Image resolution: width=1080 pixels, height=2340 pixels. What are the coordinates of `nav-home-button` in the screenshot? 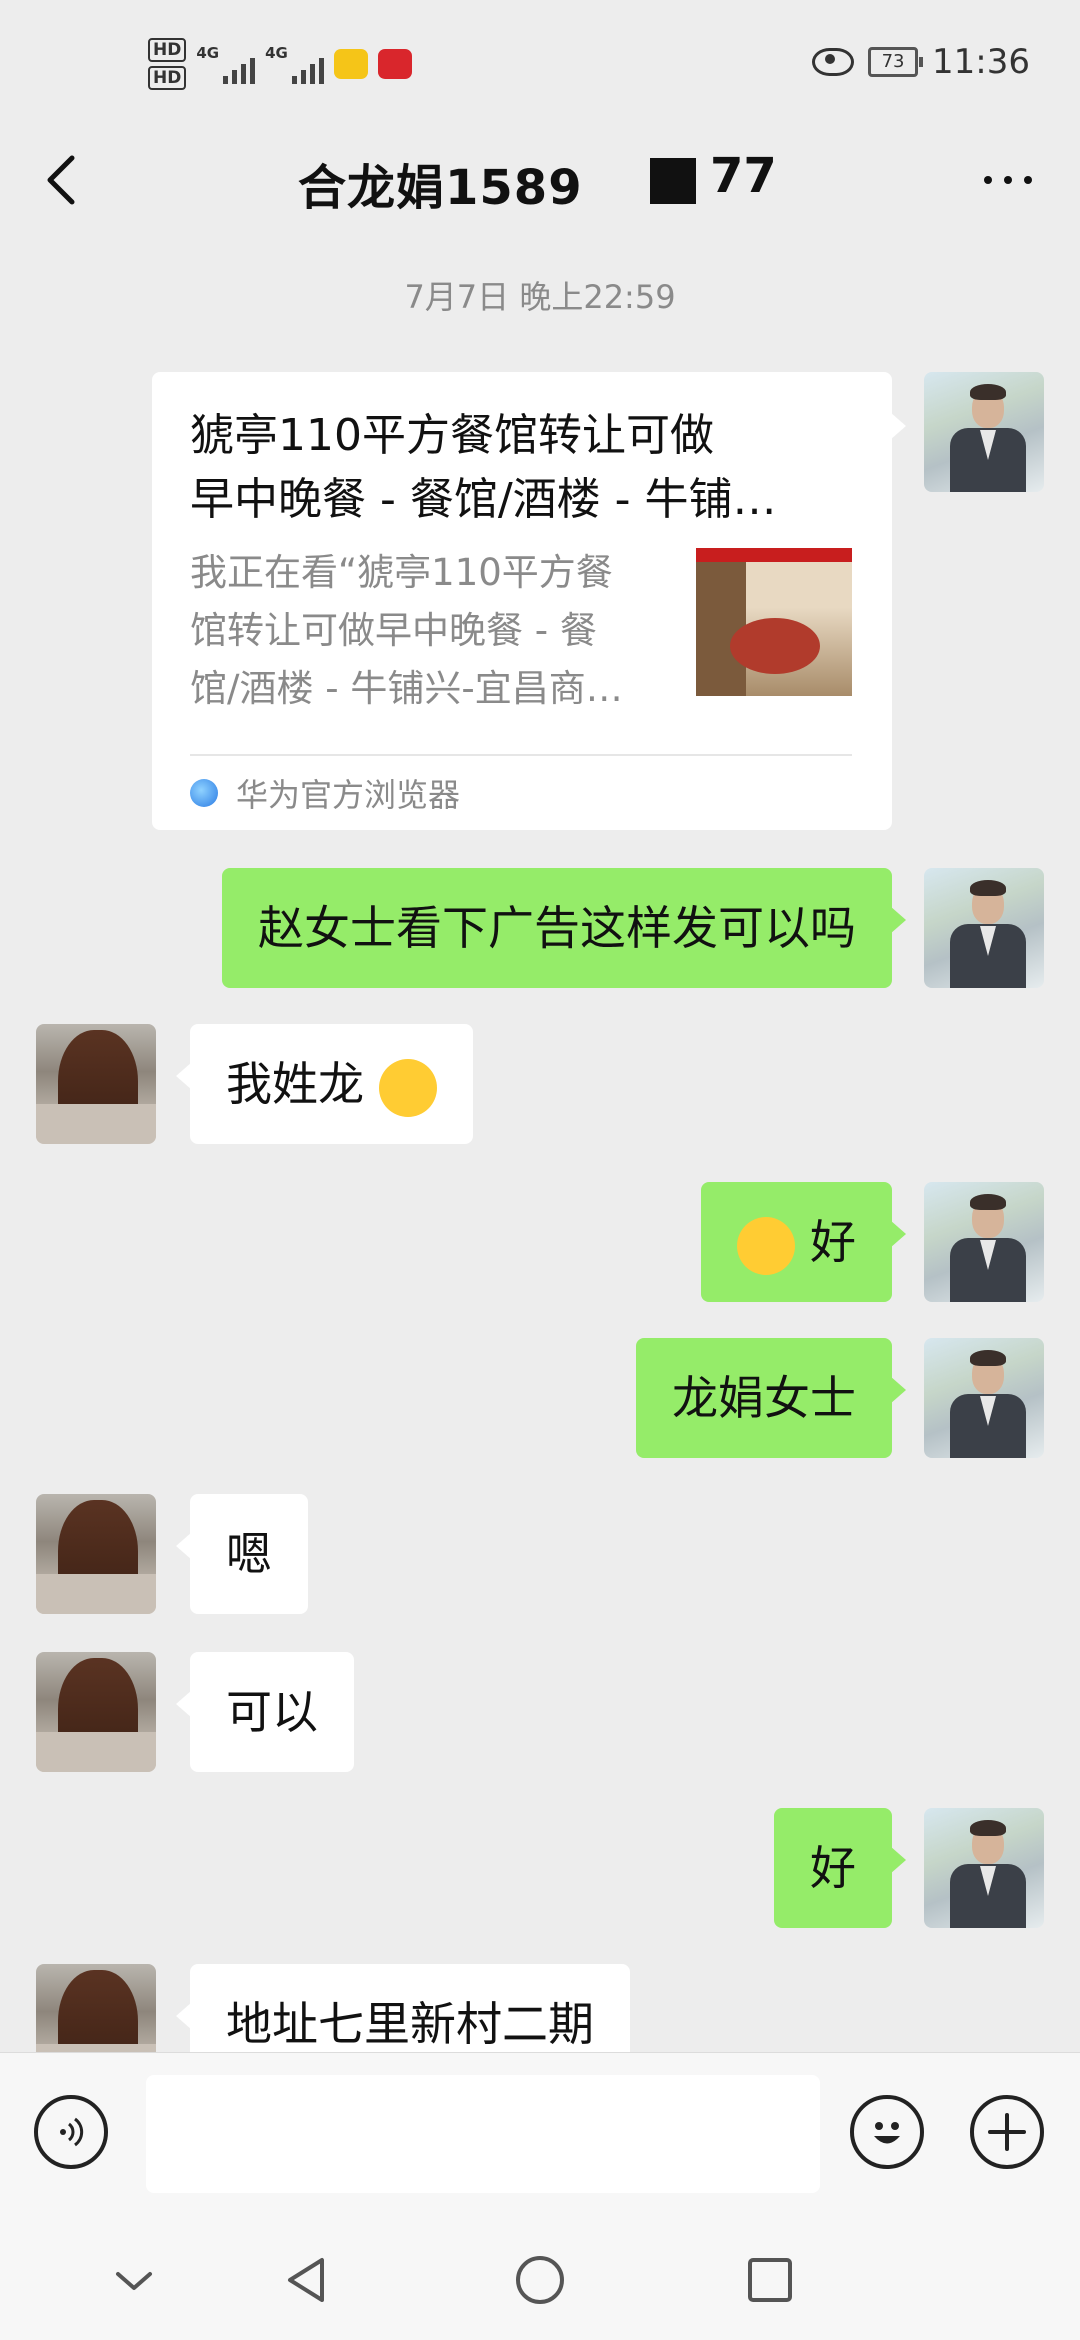 It's located at (540, 2280).